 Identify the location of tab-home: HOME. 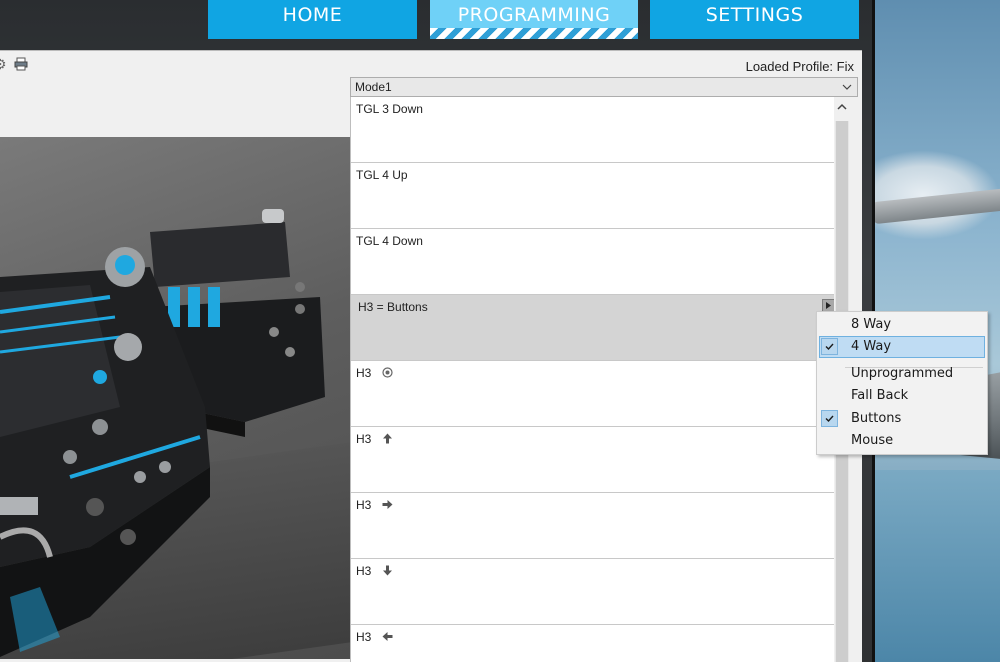
(312, 19).